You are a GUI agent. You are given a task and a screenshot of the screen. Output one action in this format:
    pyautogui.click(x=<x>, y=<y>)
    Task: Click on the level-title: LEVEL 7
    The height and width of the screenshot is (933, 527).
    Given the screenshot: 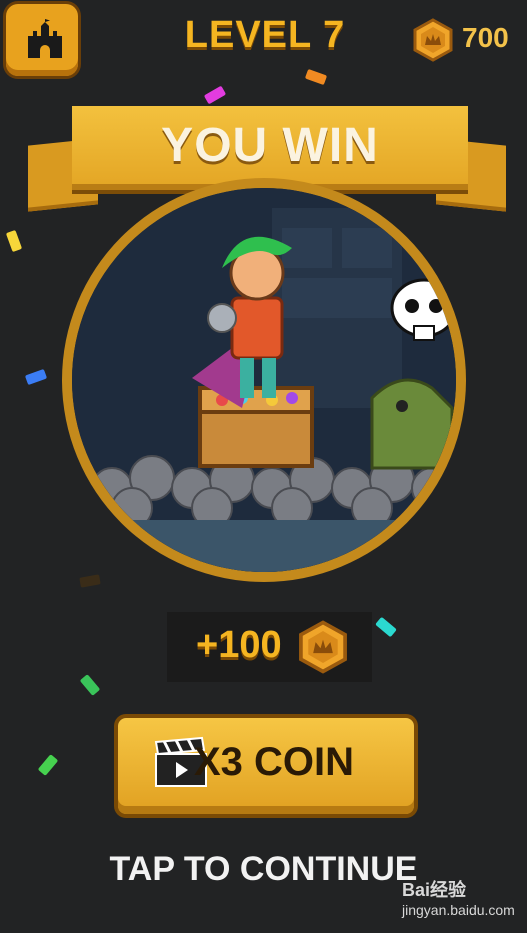 What is the action you would take?
    pyautogui.click(x=265, y=35)
    